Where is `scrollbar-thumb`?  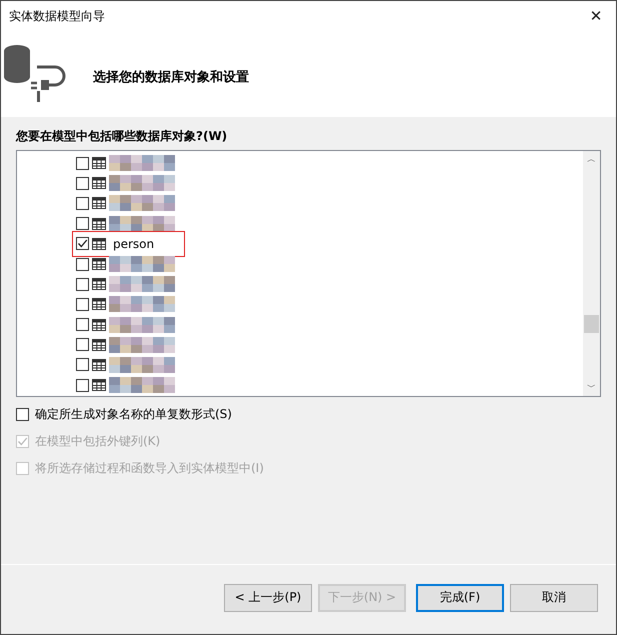 scrollbar-thumb is located at coordinates (591, 324).